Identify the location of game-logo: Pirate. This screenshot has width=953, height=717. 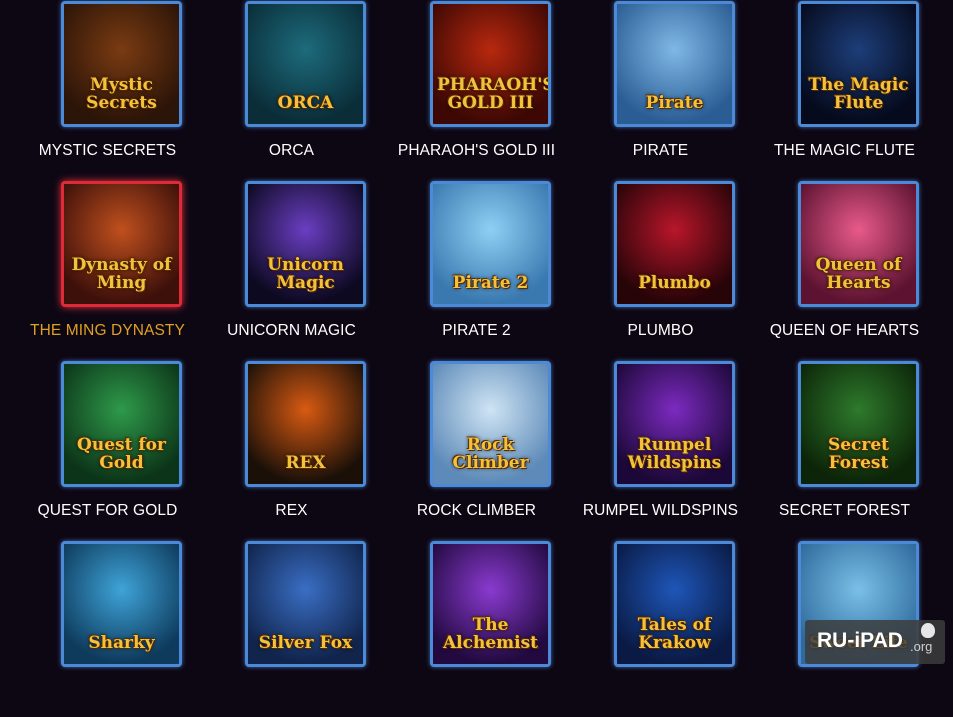
(674, 103).